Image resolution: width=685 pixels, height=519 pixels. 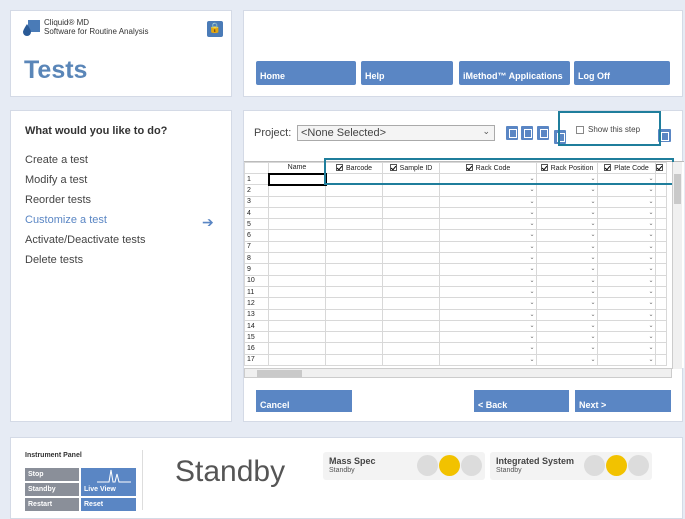 I want to click on live-view-button: Live View, so click(x=108, y=482).